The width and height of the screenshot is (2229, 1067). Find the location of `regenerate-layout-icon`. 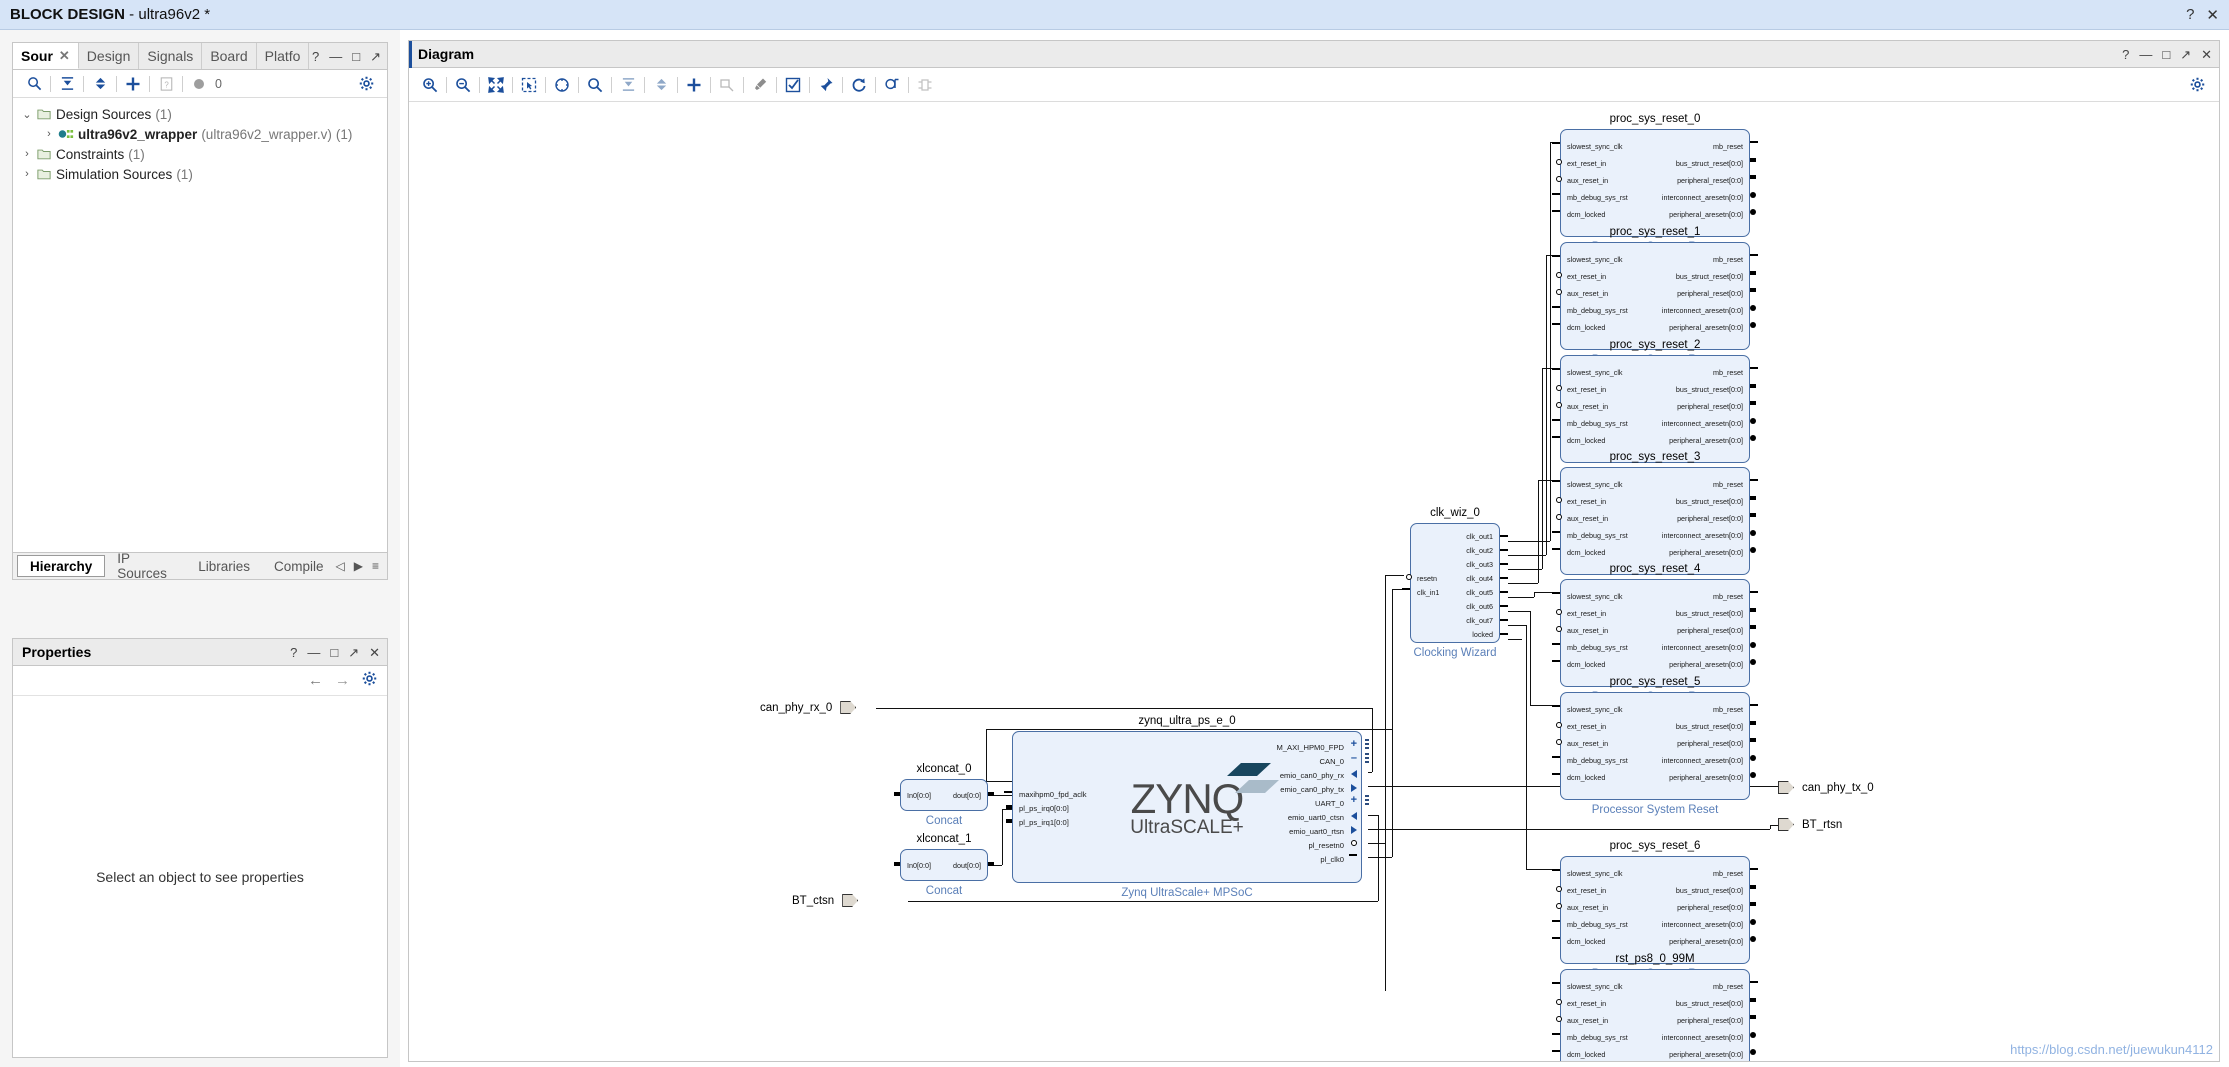

regenerate-layout-icon is located at coordinates (562, 85).